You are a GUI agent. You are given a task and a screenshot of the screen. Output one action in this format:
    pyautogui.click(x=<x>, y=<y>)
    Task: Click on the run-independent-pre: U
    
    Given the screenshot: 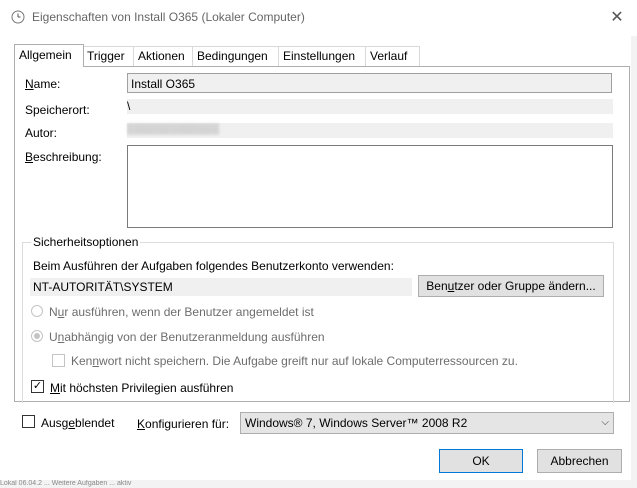 What is the action you would take?
    pyautogui.click(x=53, y=337)
    